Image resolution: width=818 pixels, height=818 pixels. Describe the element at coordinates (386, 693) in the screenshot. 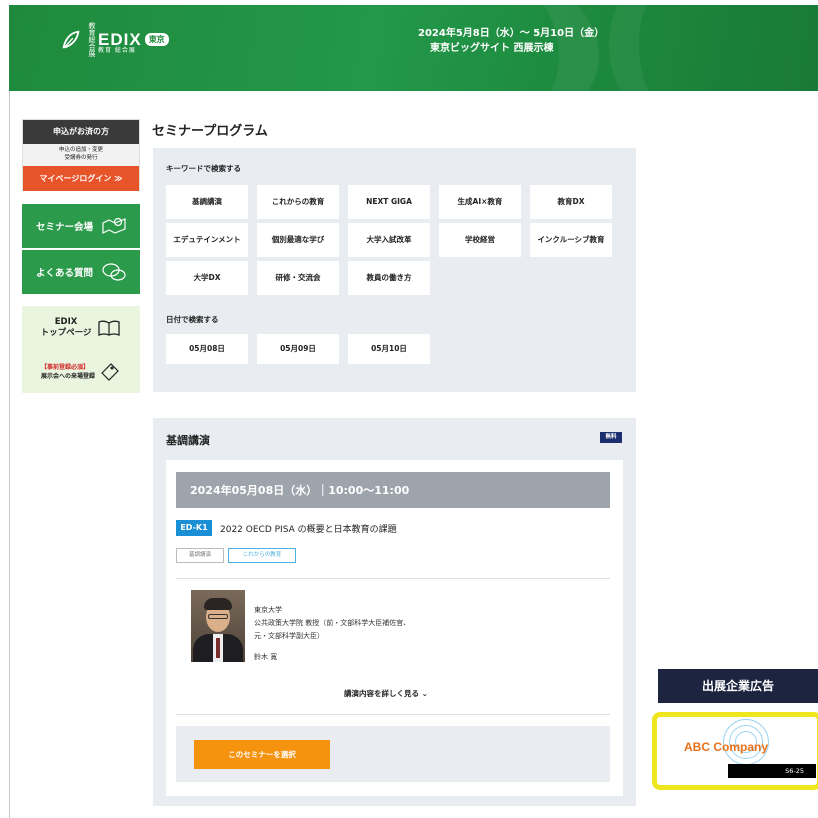

I see `show-details-link: 講演内容を詳しく見る ⌄` at that location.